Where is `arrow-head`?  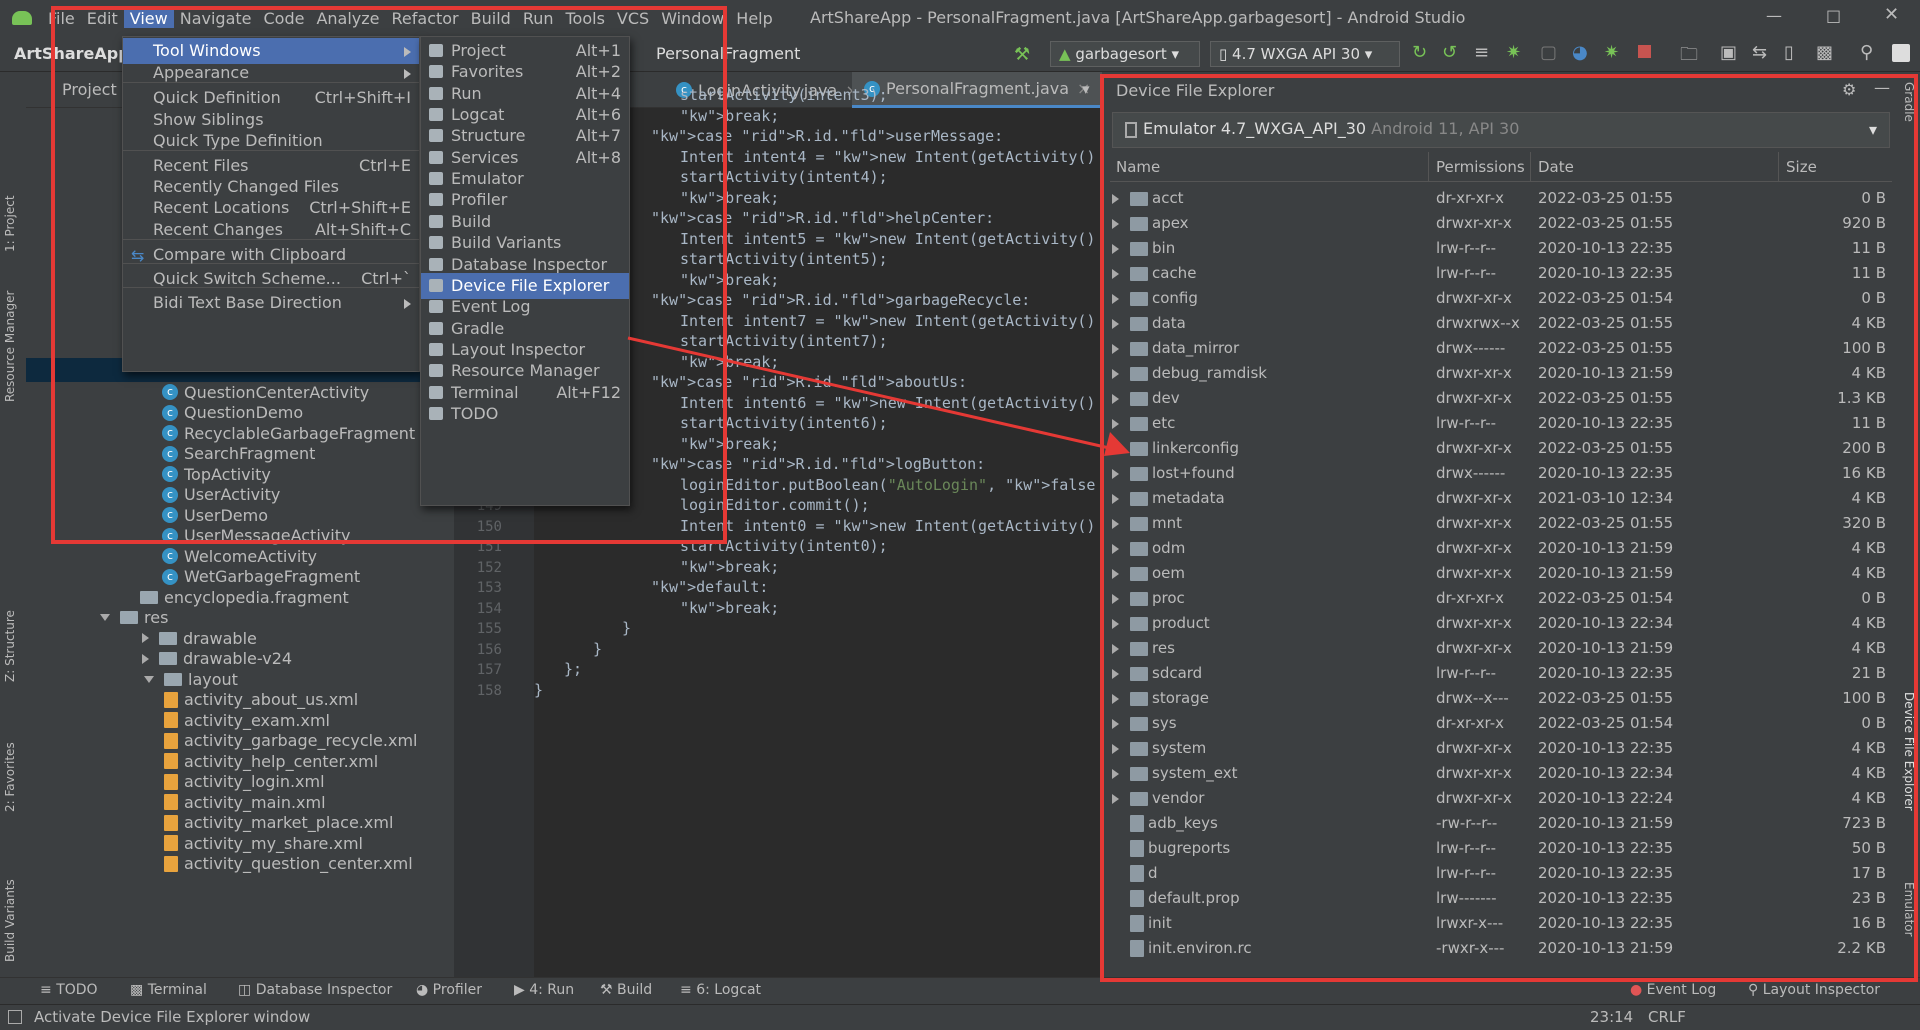 arrow-head is located at coordinates (1117, 444).